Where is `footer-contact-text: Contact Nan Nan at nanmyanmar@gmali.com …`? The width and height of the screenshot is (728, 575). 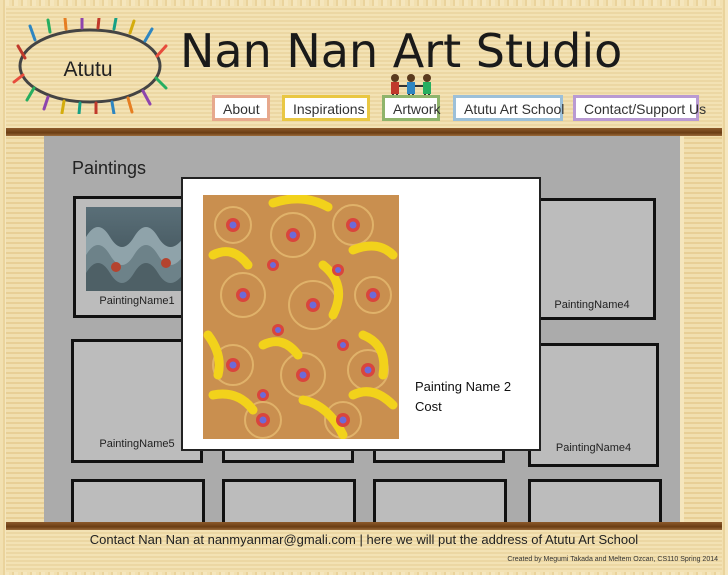
footer-contact-text: Contact Nan Nan at nanmyanmar@gmali.com … is located at coordinates (364, 539).